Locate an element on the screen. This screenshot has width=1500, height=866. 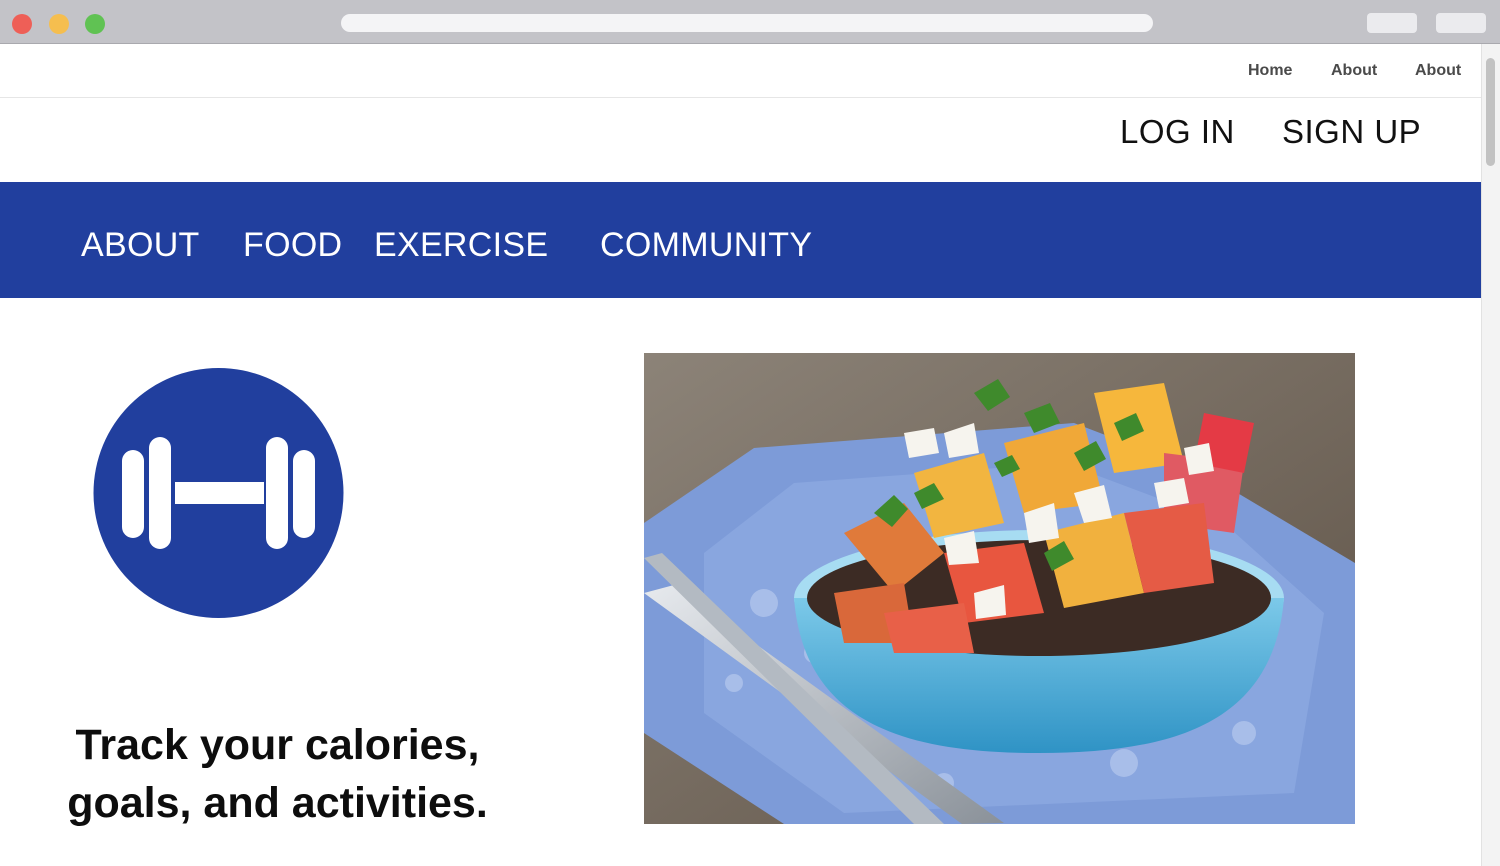
main-nav-about: ABOUT is located at coordinates (140, 245).